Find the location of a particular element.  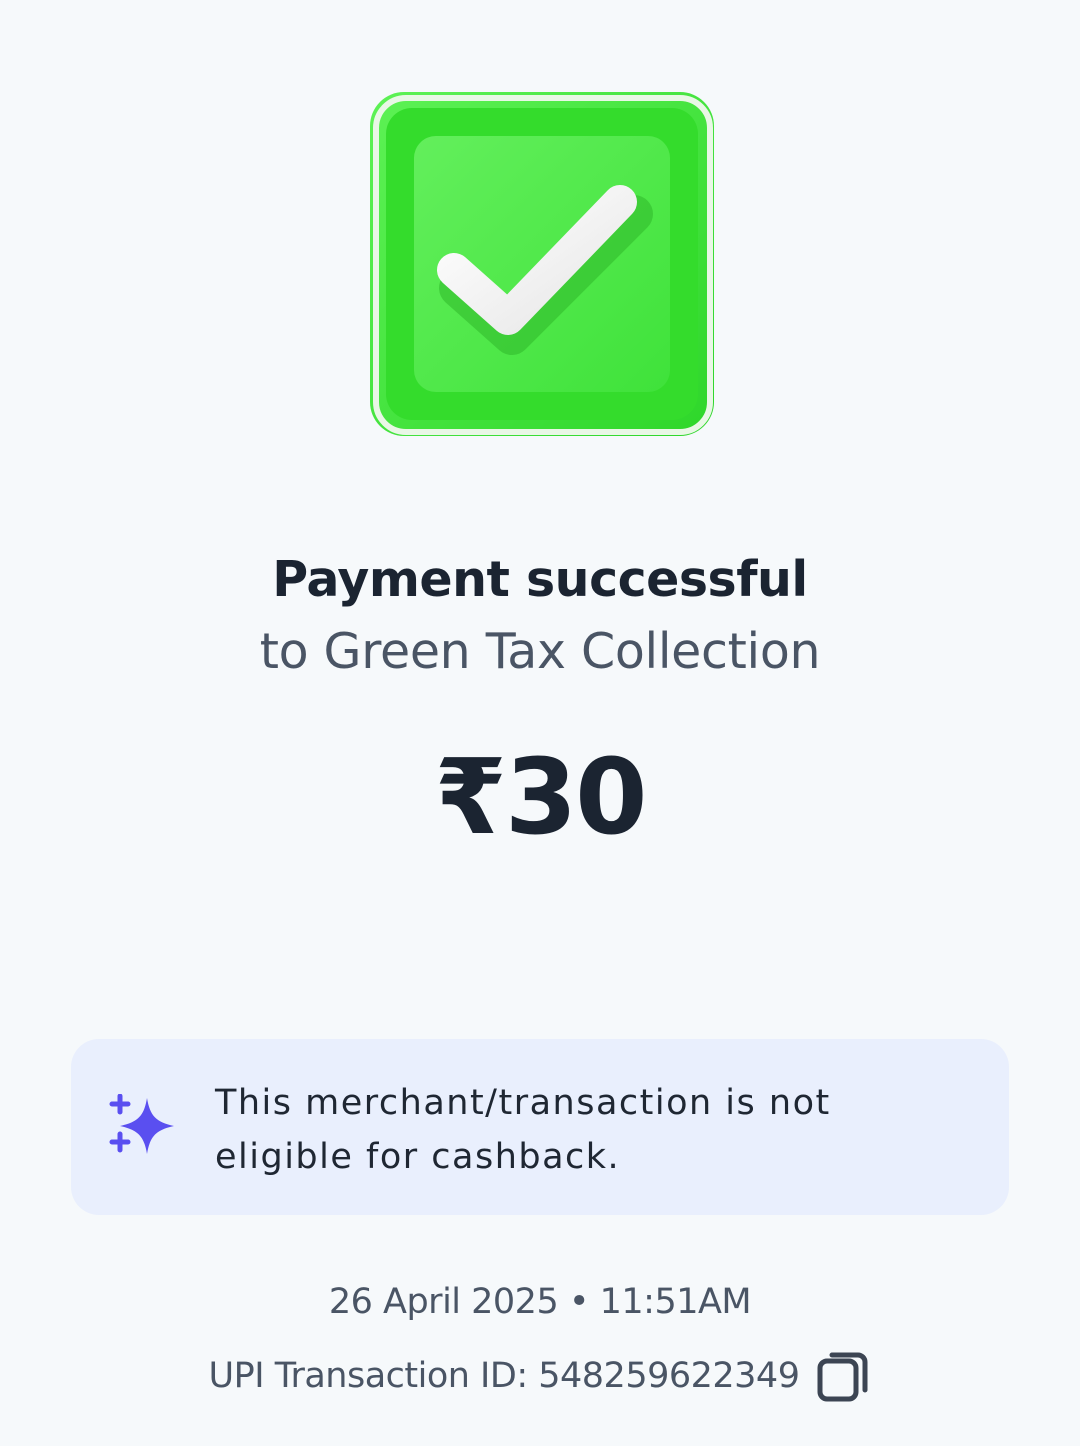

success-check-icon is located at coordinates (542, 264).